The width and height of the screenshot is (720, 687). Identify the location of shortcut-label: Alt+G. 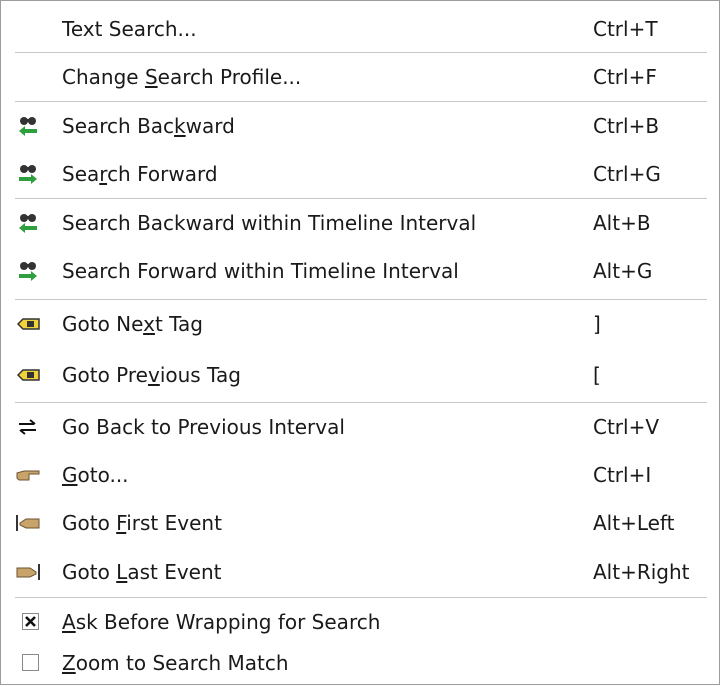
(623, 271).